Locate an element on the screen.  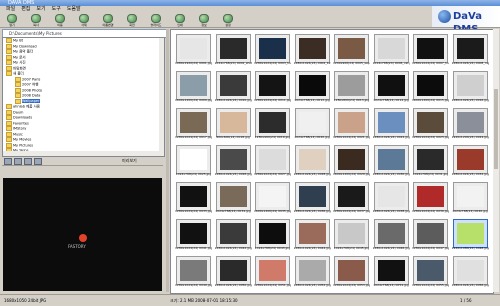
thumbnail-item: 1280x1024(24) 0032.jpg is located at coordinates (470, 163).